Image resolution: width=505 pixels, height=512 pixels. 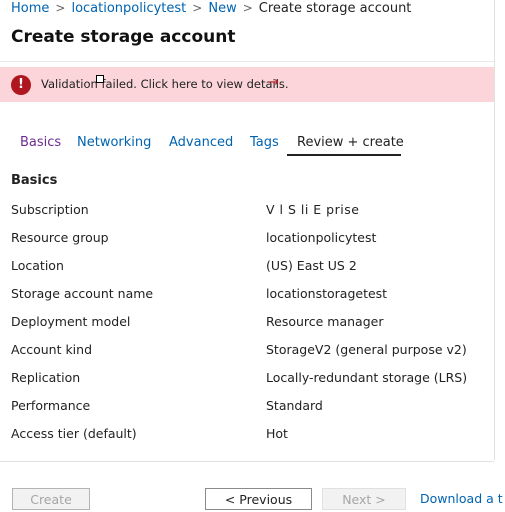 I want to click on page-title: Create storage account, so click(x=123, y=37).